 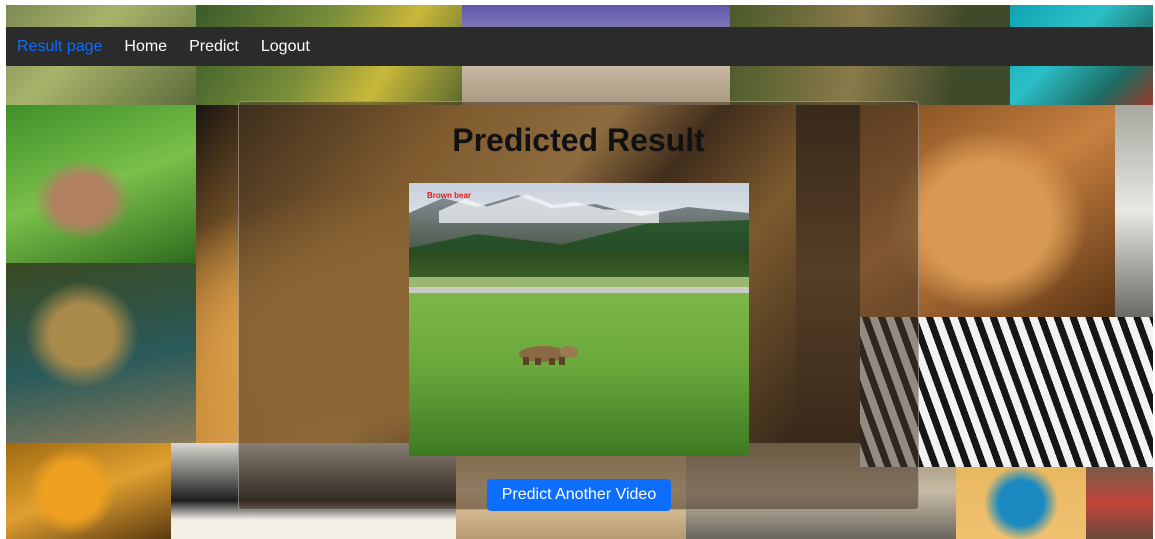 I want to click on video-prediction-label: Brown bear, so click(x=449, y=195).